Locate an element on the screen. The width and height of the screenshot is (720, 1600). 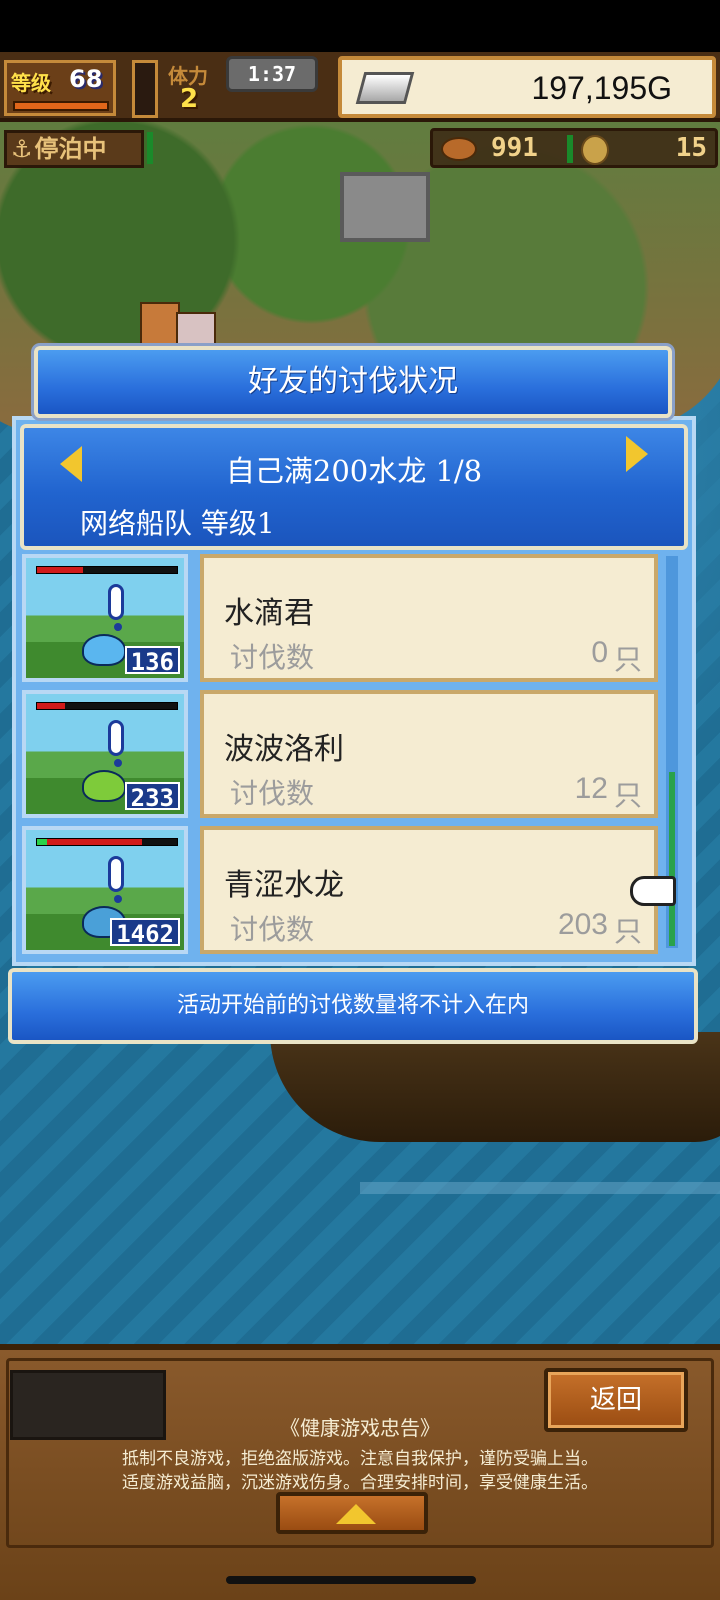
monster-thumbnail: 233 is located at coordinates (105, 754).